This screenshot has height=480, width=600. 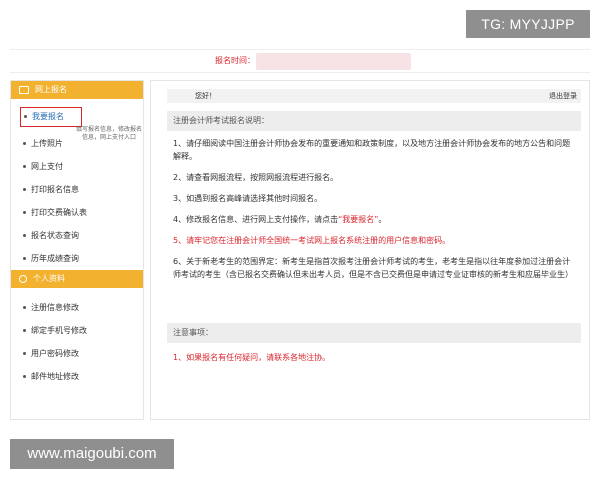 I want to click on sidebar-item-print-registration: 打印报名信息, so click(x=77, y=189).